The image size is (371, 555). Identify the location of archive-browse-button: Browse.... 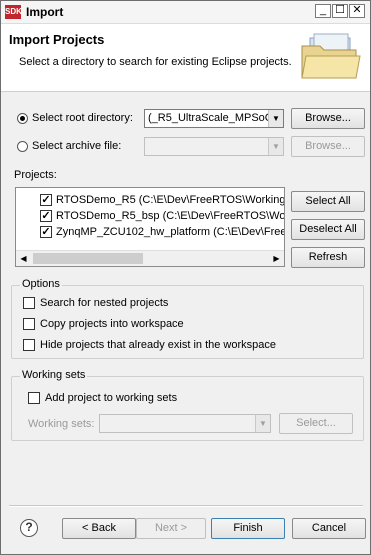
(328, 146).